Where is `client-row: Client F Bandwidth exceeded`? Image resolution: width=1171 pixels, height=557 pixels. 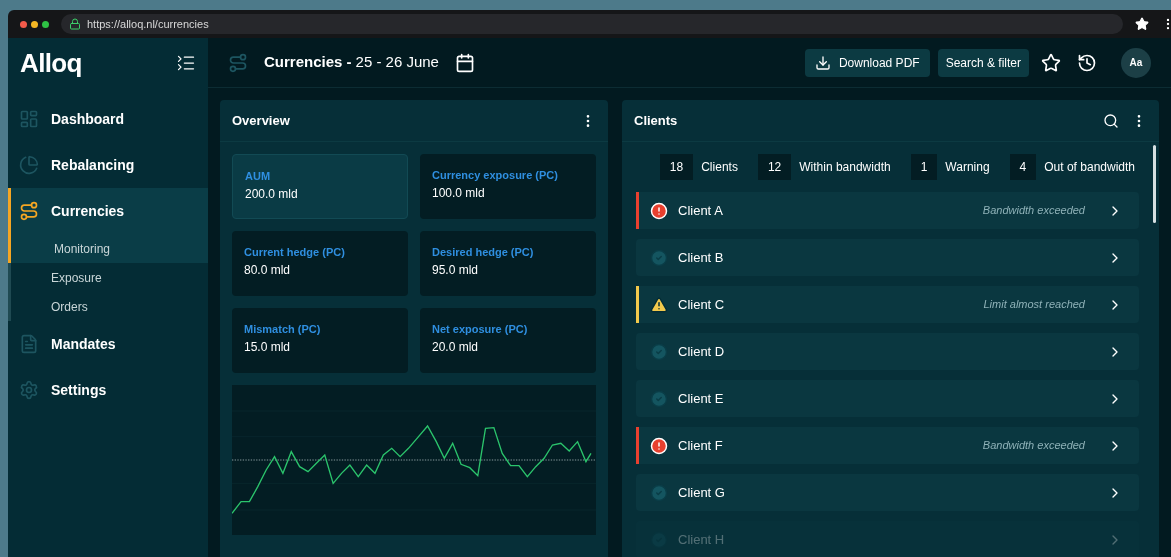
client-row: Client F Bandwidth exceeded is located at coordinates (887, 445).